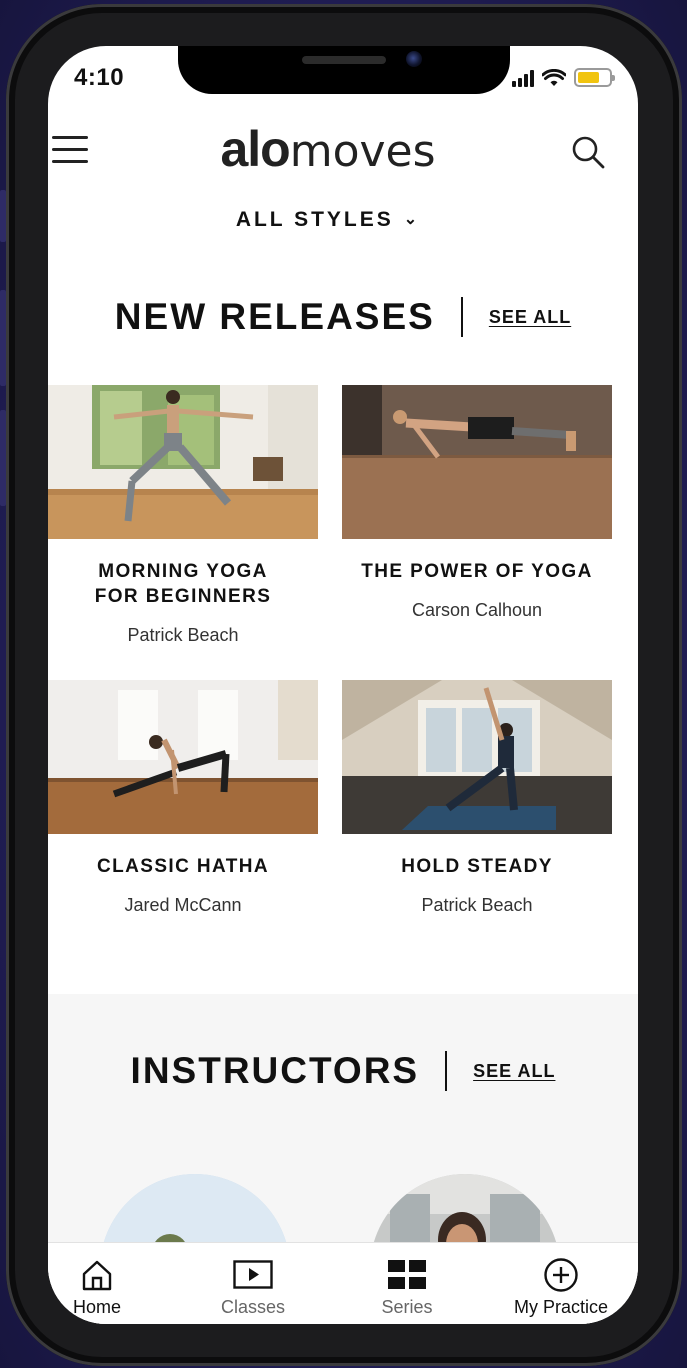 The width and height of the screenshot is (687, 1368). I want to click on class-title: HOLD STEADY, so click(477, 866).